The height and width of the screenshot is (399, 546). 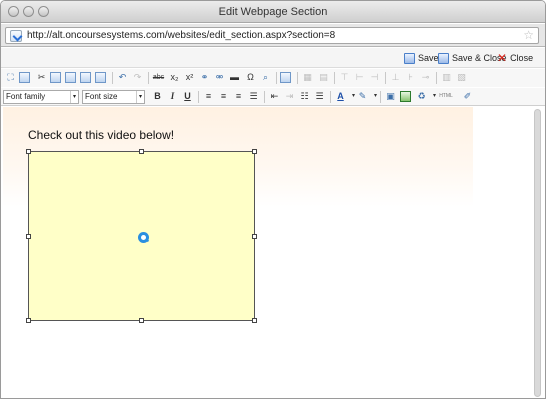 What do you see at coordinates (323, 77) in the screenshot?
I see `table-properties-icon: ▤` at bounding box center [323, 77].